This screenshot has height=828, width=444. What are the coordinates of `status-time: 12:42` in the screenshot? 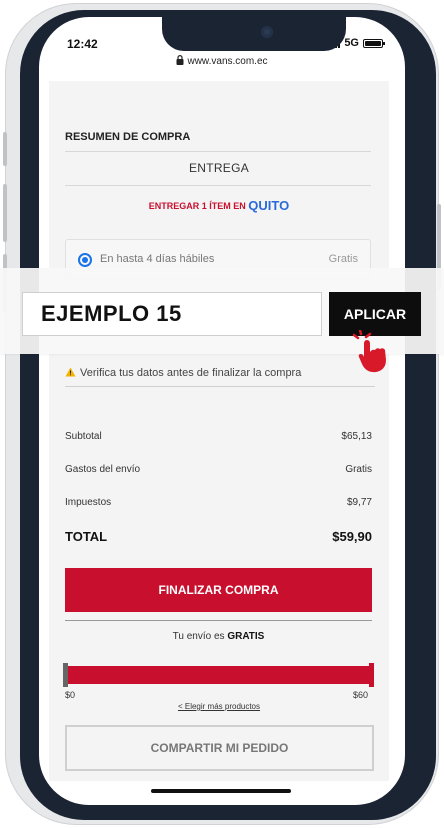 It's located at (82, 44).